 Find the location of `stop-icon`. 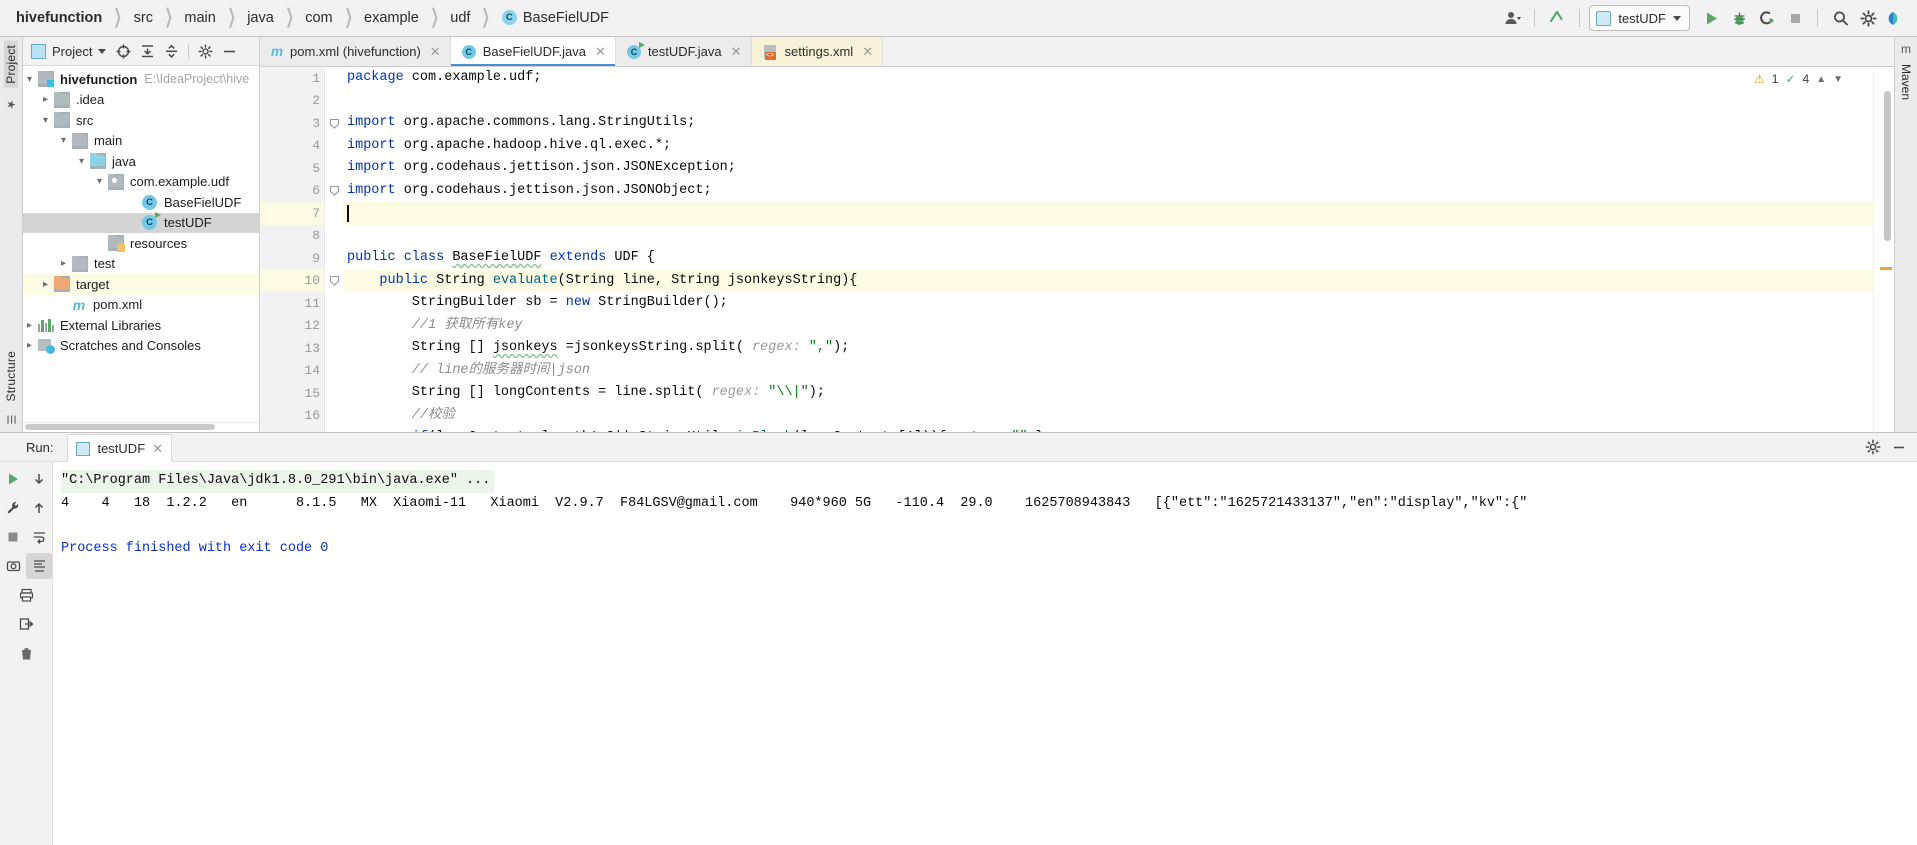

stop-icon is located at coordinates (13, 537).